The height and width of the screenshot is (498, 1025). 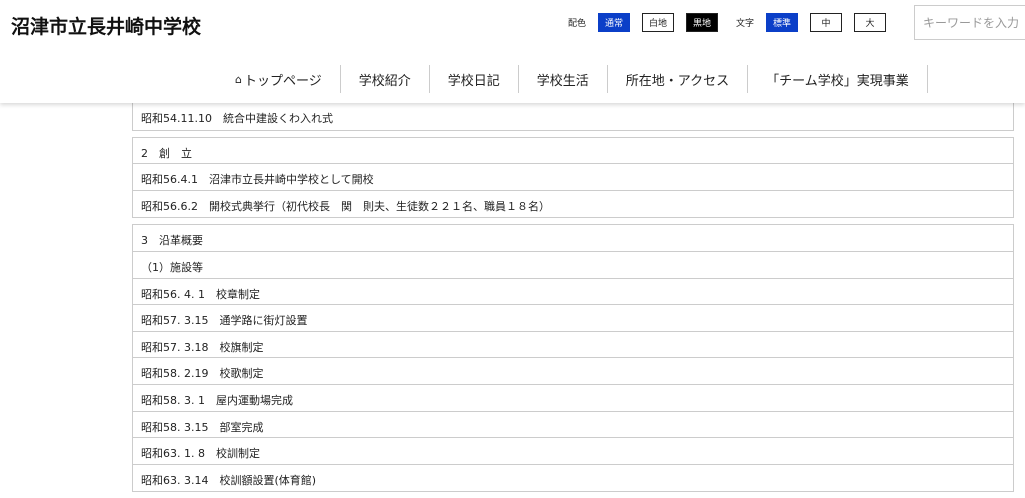 I want to click on color-white-button: 白地, so click(x=658, y=22).